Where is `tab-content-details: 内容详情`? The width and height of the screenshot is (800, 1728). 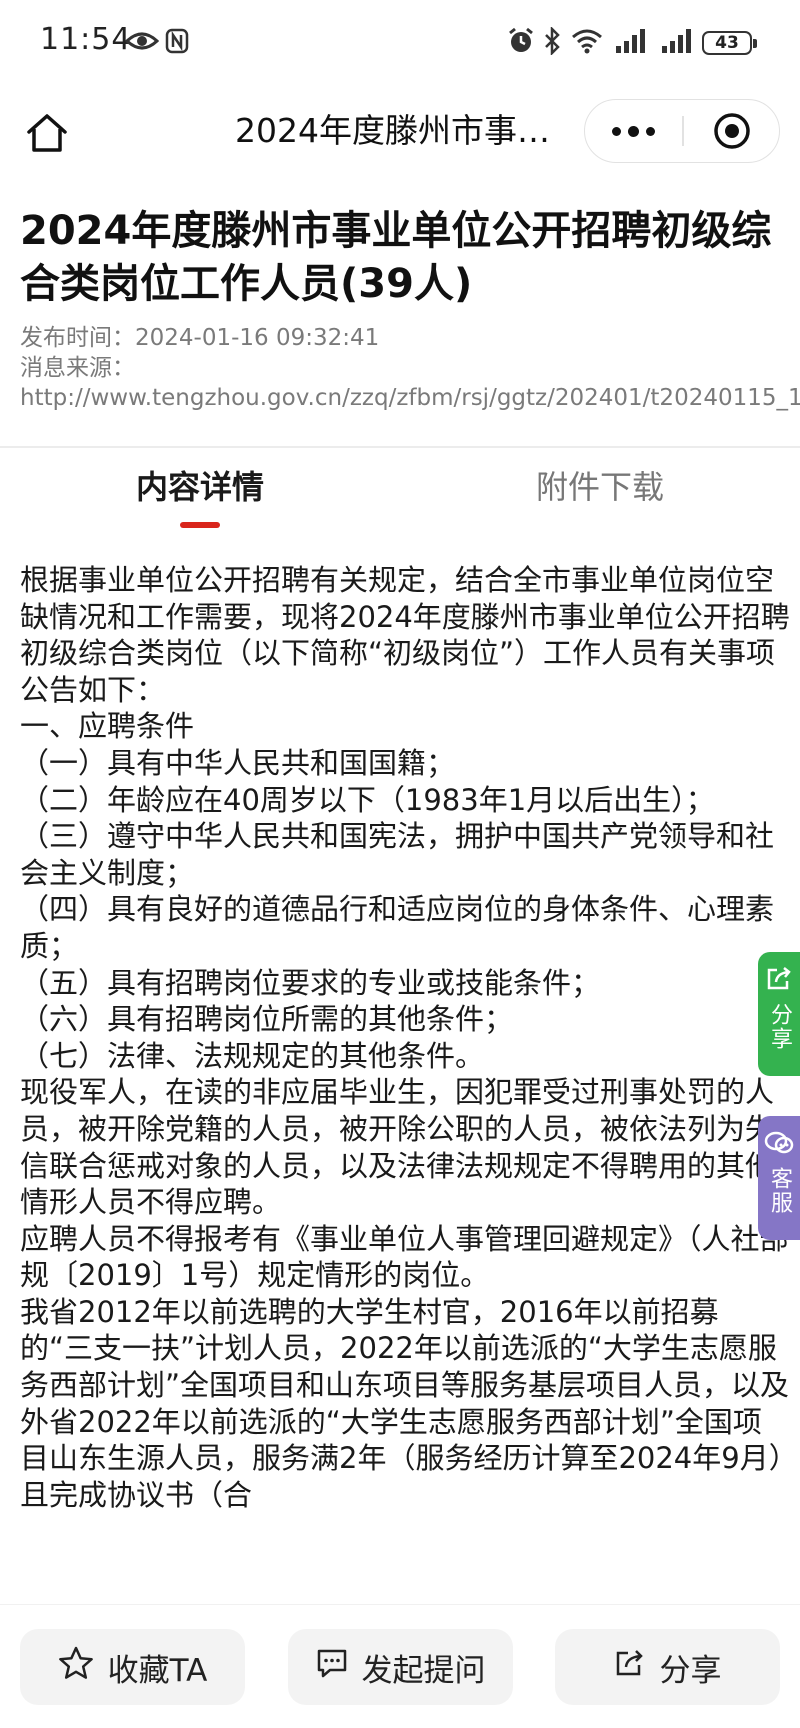
tab-content-details: 内容详情 is located at coordinates (200, 487).